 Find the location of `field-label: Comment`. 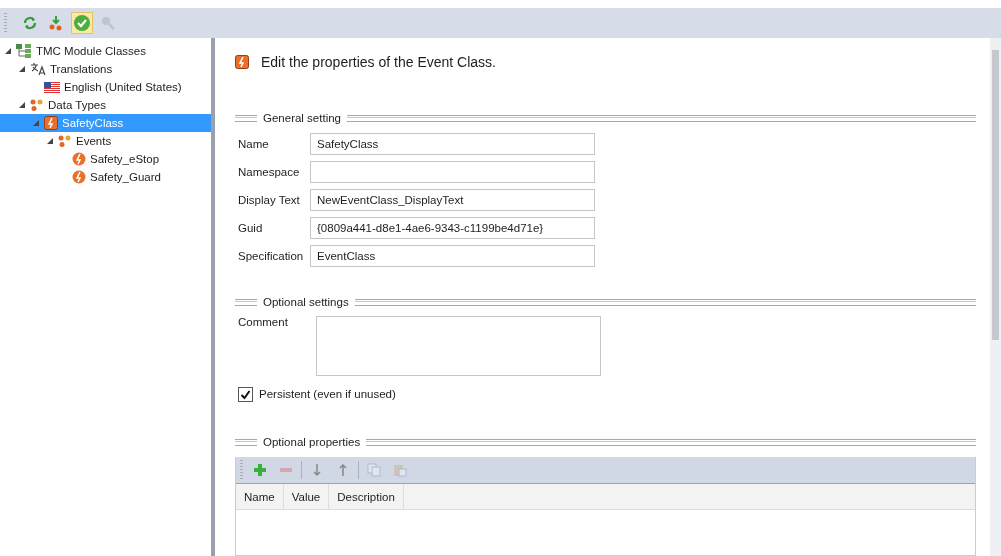

field-label: Comment is located at coordinates (263, 322).